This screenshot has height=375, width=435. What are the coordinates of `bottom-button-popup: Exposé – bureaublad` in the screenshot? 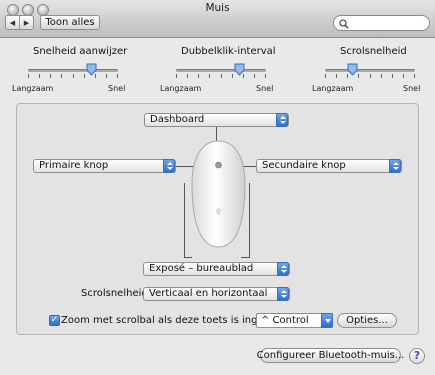 It's located at (216, 269).